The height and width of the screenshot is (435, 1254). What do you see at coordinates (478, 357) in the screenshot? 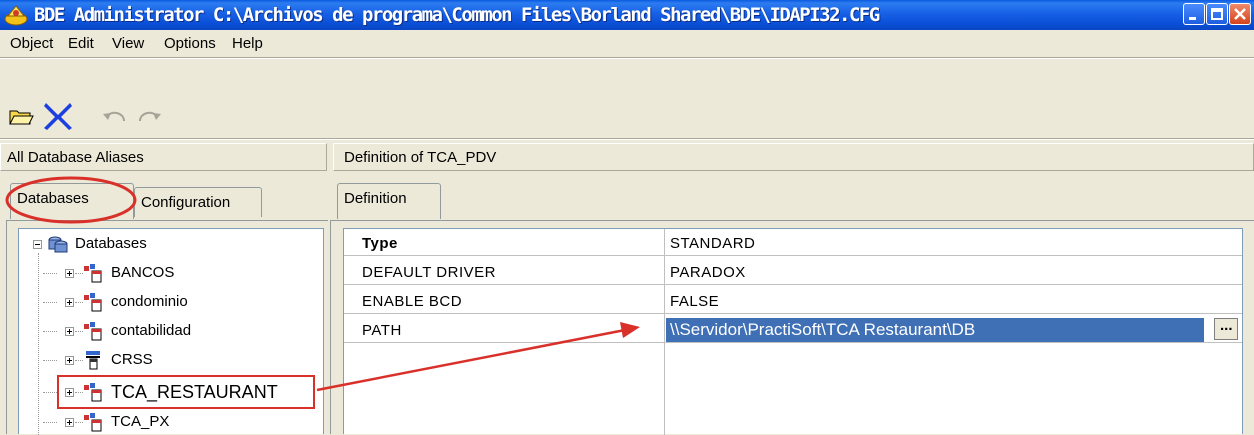
I see `annotation-arrow` at bounding box center [478, 357].